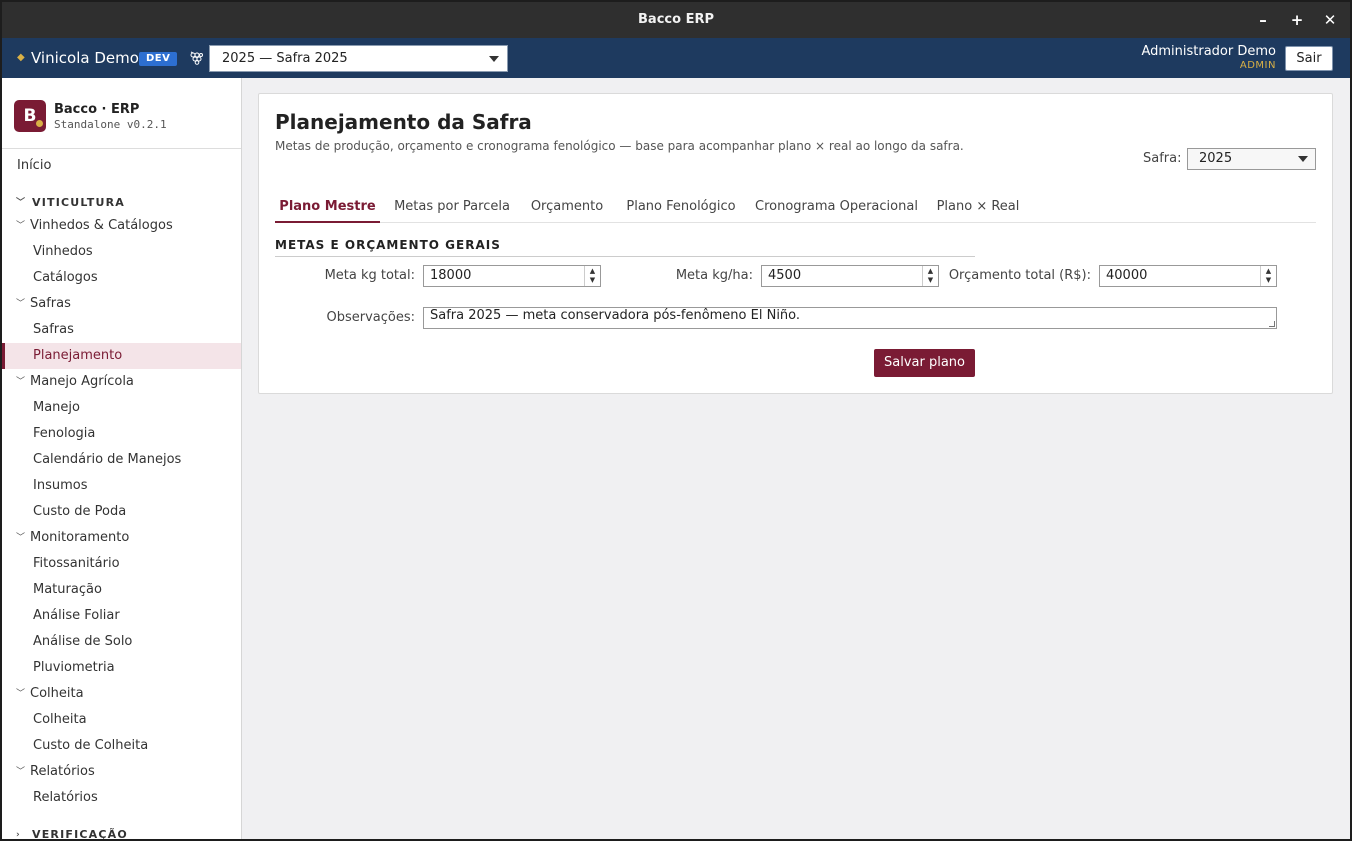 The image size is (1352, 841). I want to click on safra-selector-value: 2025 — Safra 2025, so click(285, 58).